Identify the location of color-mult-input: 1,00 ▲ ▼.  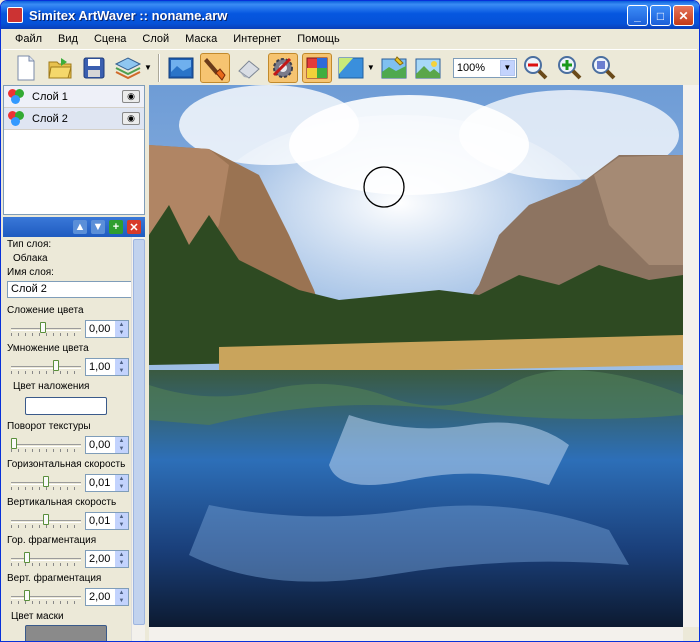
(107, 367).